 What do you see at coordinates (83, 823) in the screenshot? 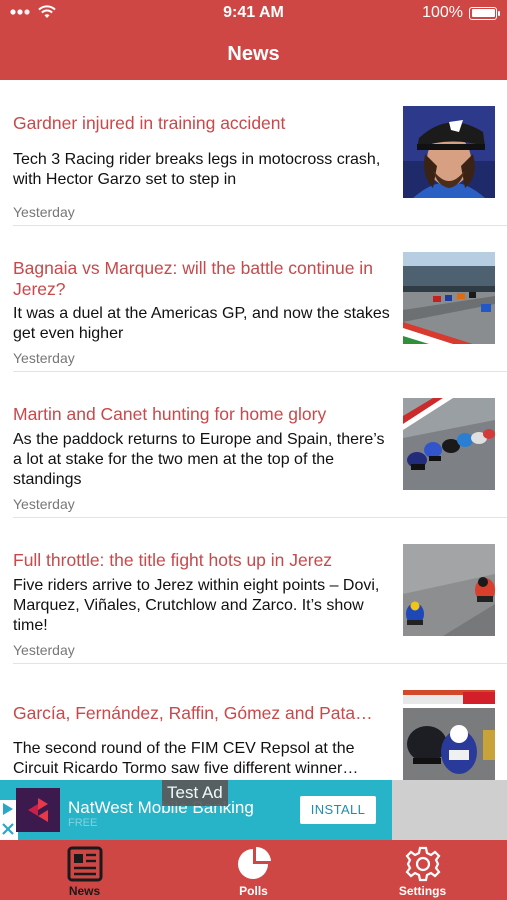
I see `ad-price: FREE` at bounding box center [83, 823].